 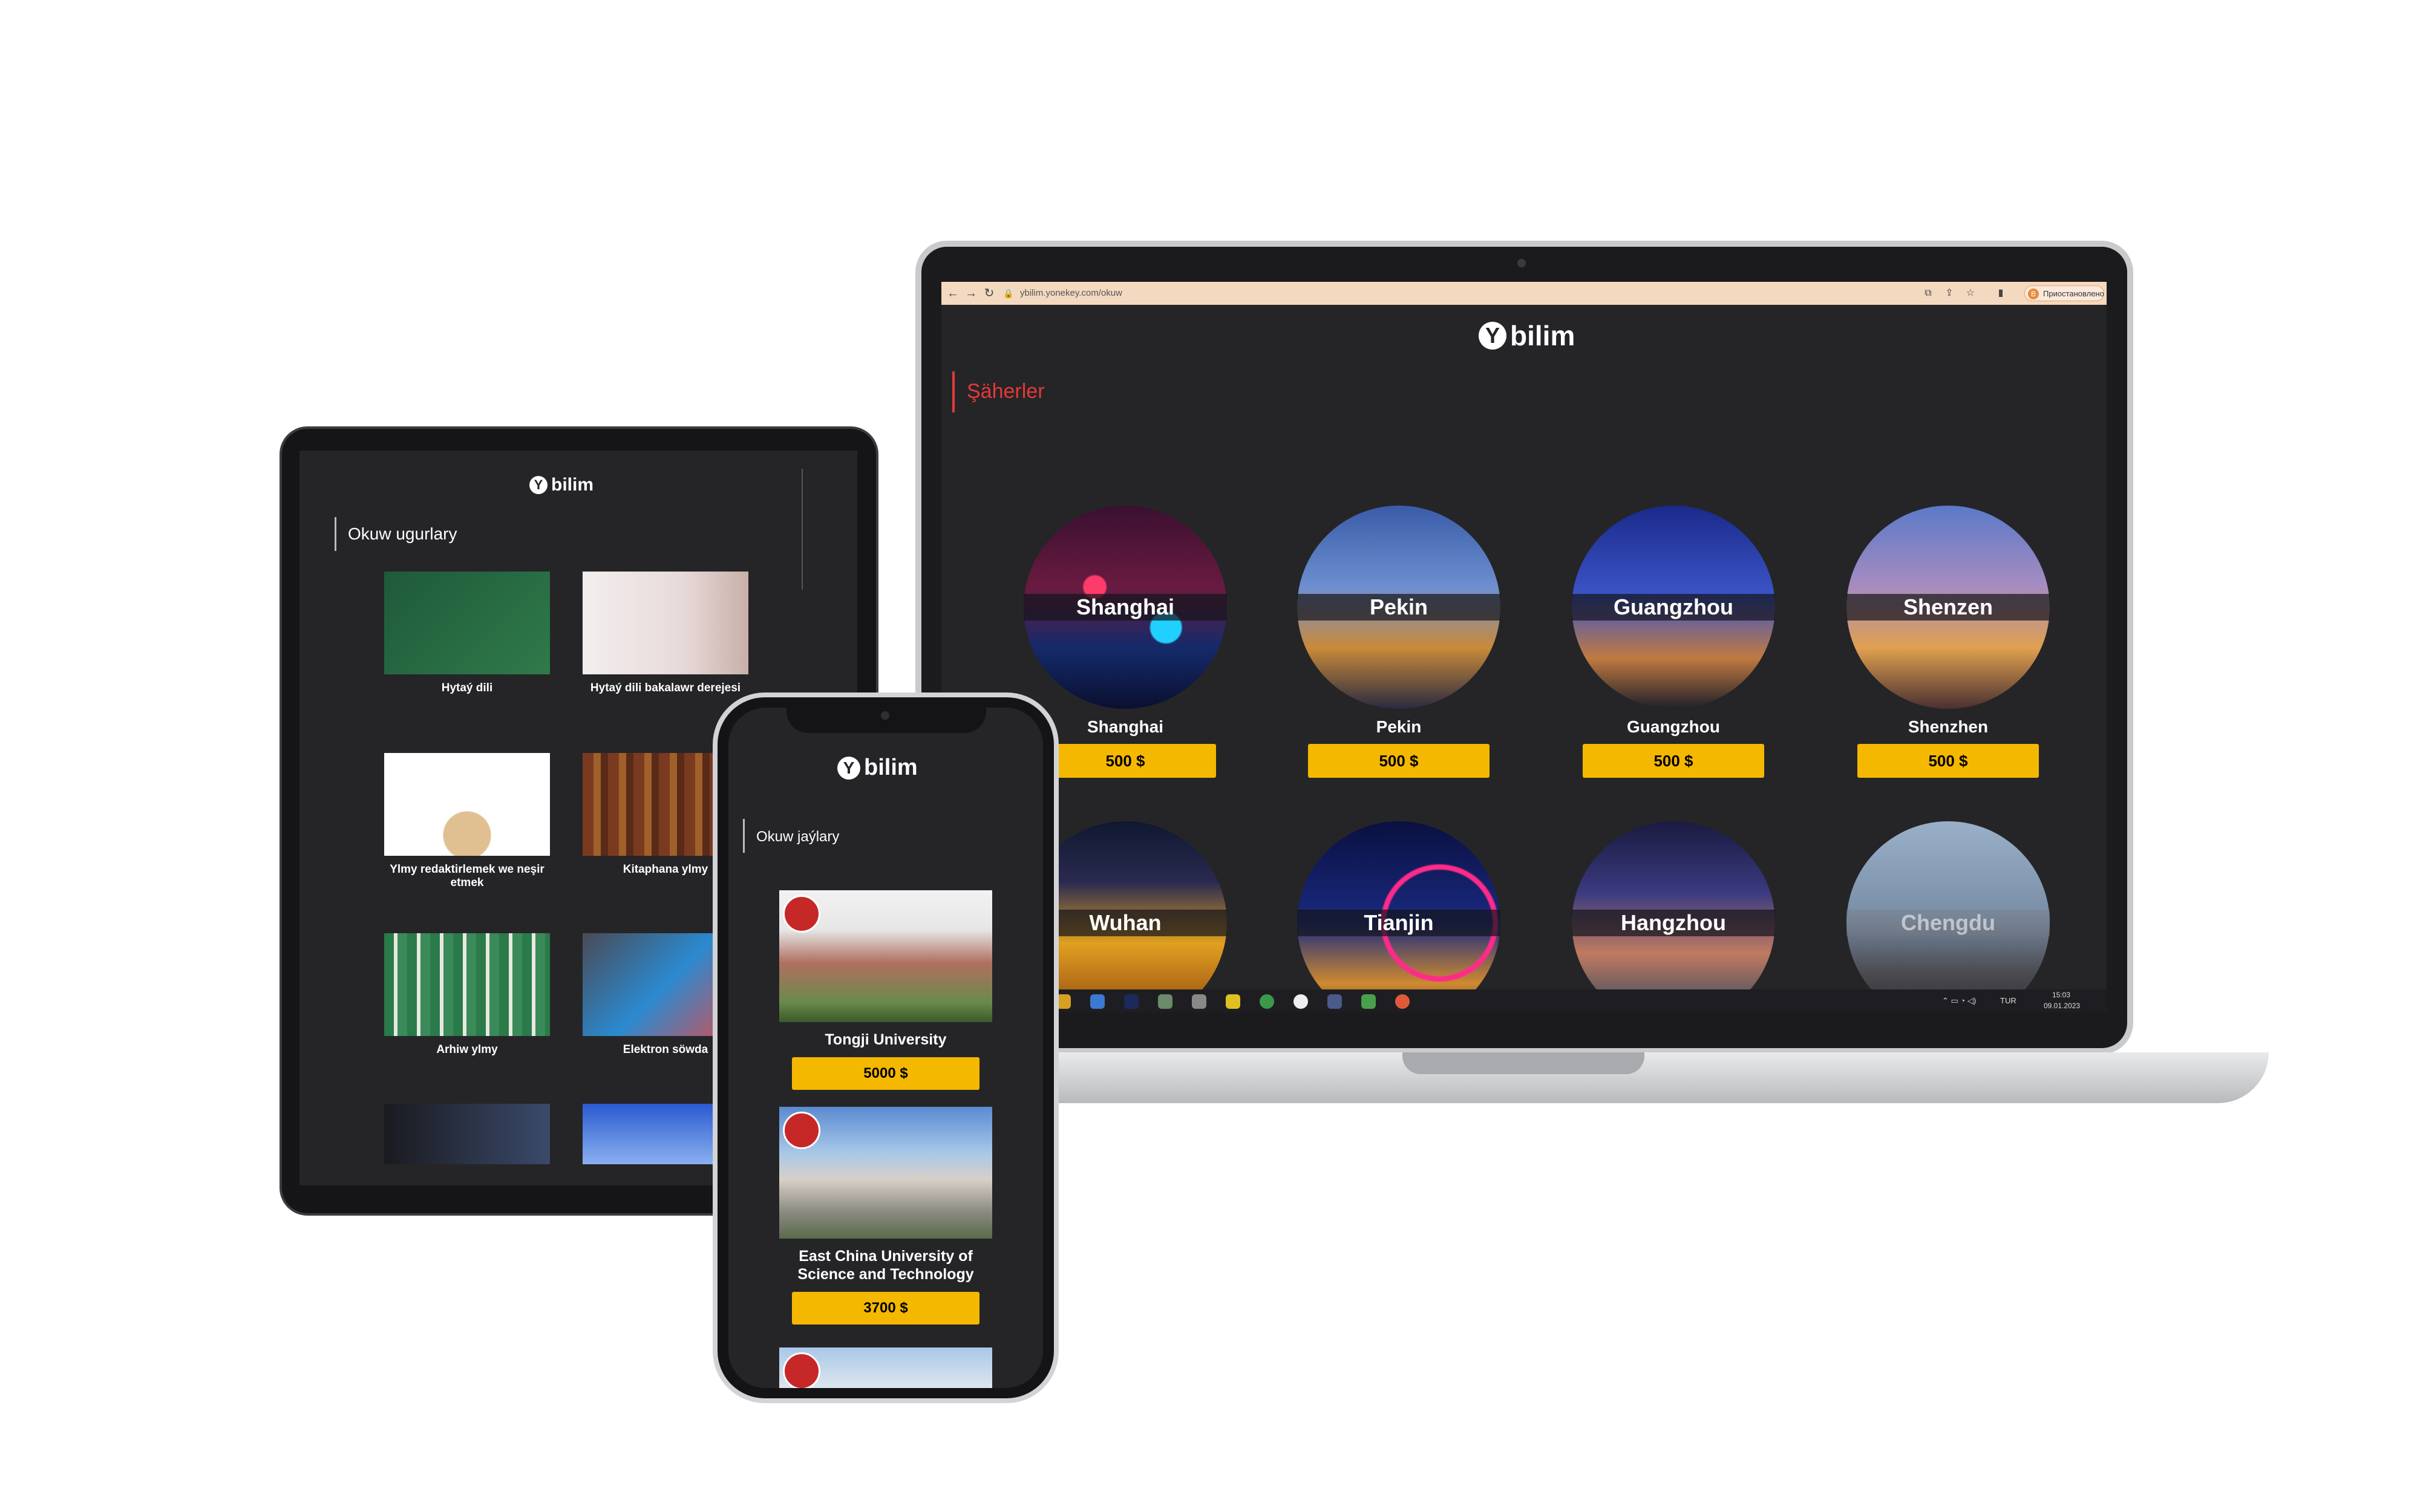 I want to click on photoshop-icon, so click(x=1131, y=1001).